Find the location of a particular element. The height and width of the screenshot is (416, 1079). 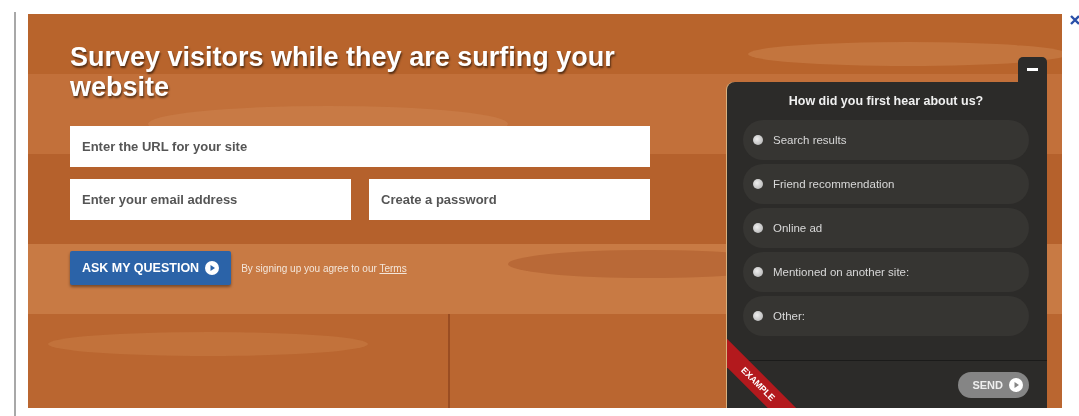

terms-notice: By signing up you agree to our Terms is located at coordinates (324, 268).